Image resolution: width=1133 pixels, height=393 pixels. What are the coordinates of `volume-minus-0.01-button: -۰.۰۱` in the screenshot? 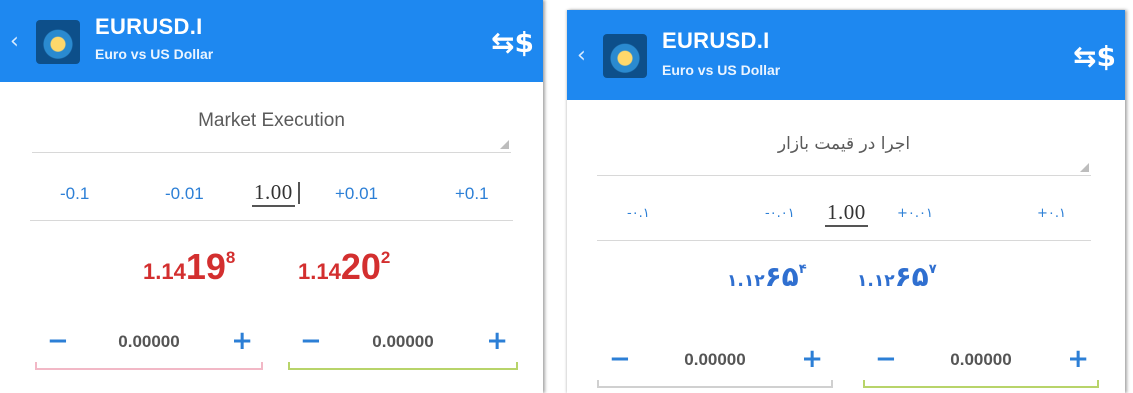 It's located at (780, 213).